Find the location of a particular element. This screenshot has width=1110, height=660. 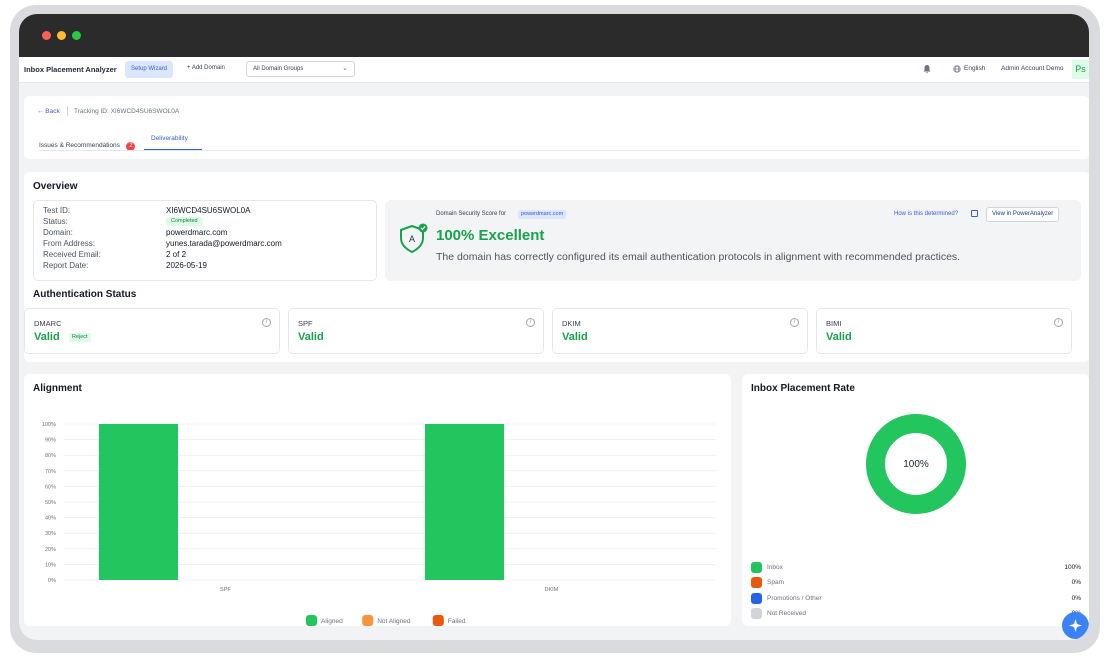

legend-label: Not Aligned is located at coordinates (394, 621).